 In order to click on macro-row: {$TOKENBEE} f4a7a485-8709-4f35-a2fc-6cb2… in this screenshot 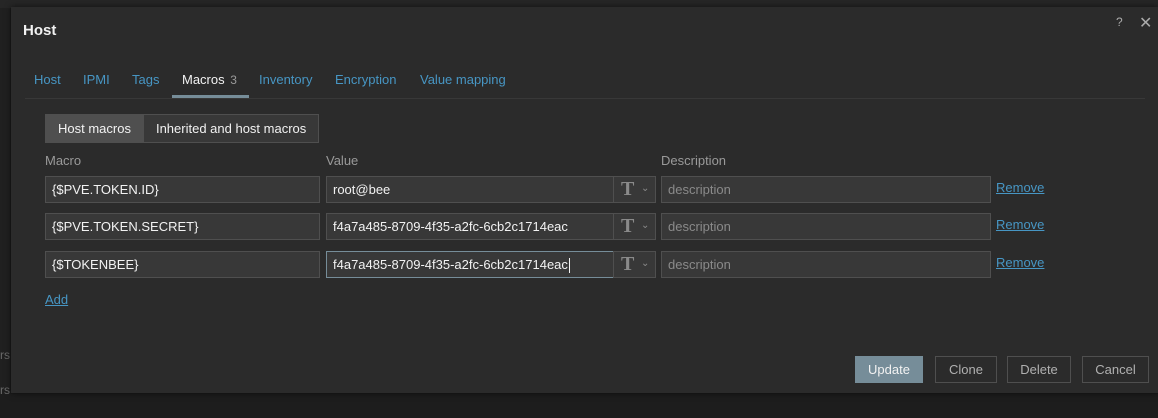, I will do `click(584, 264)`.